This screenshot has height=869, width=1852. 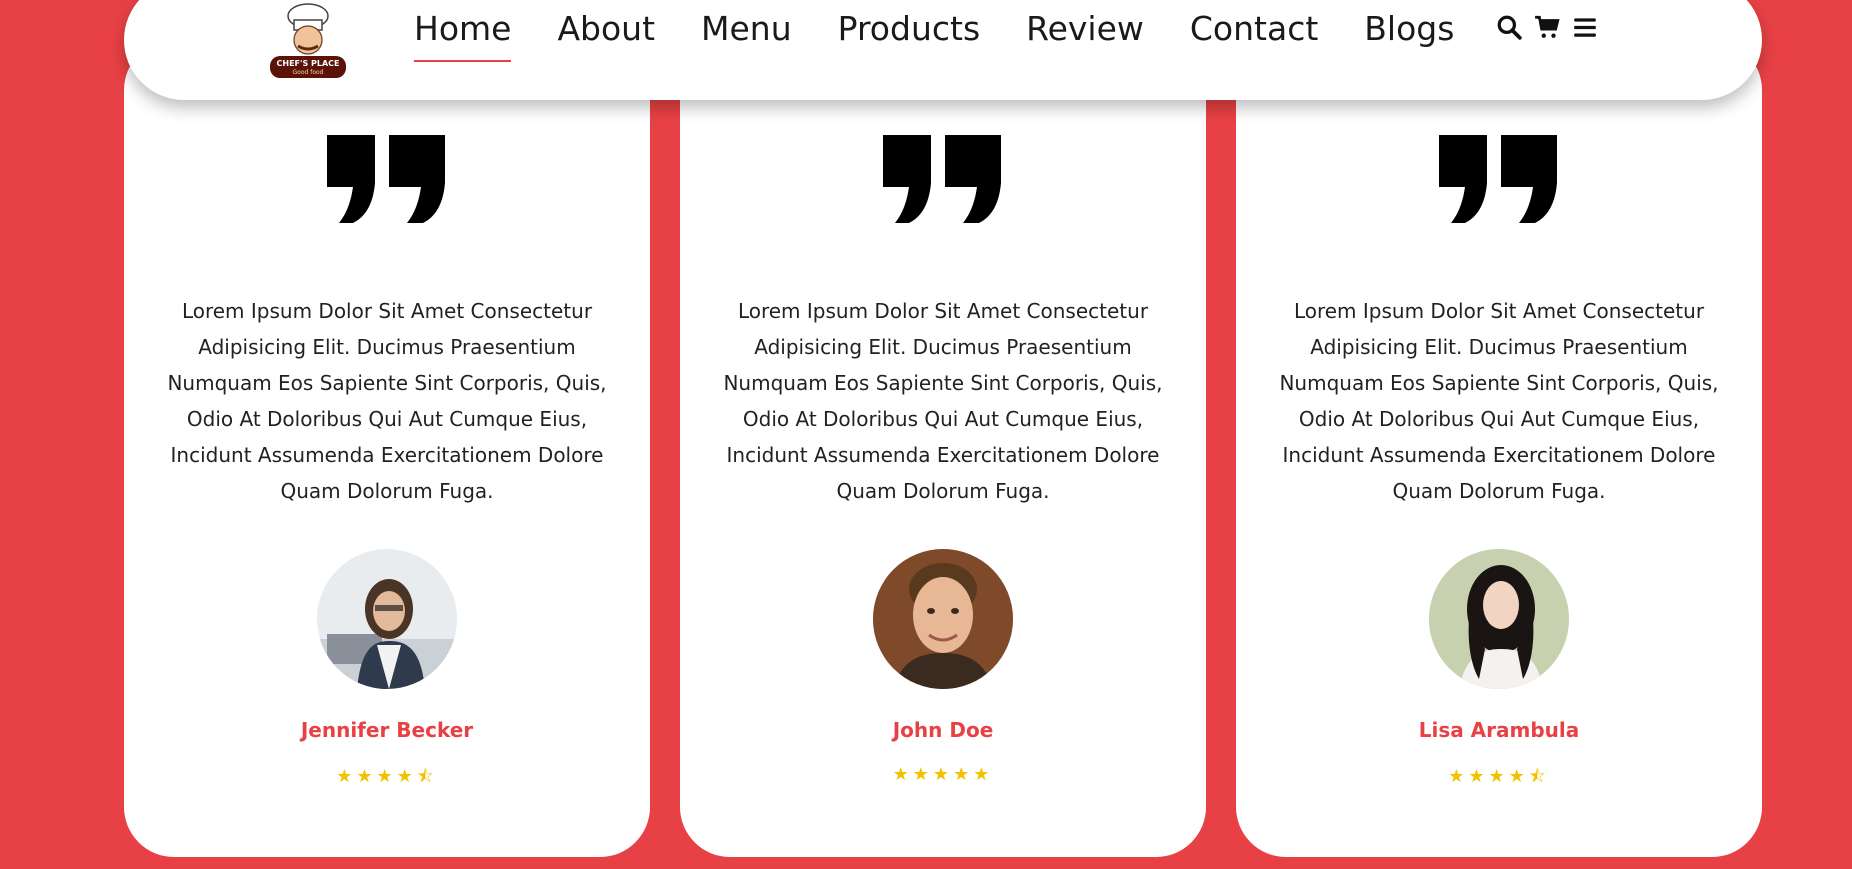 What do you see at coordinates (463, 35) in the screenshot?
I see `nav-home: Home` at bounding box center [463, 35].